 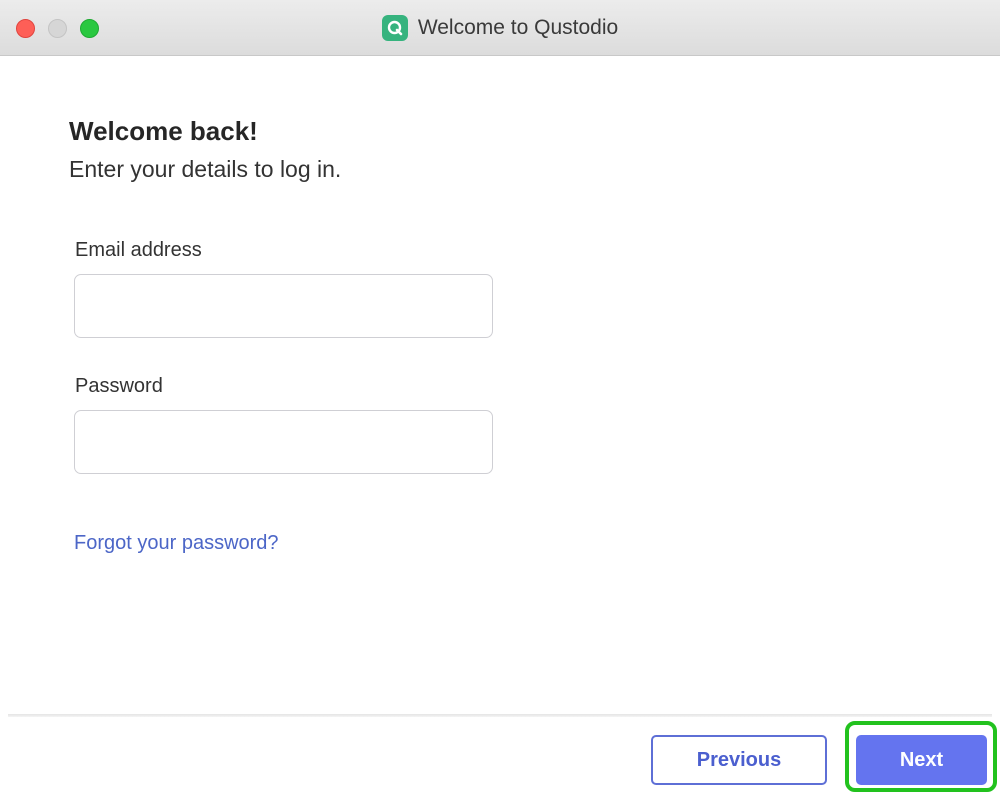 I want to click on footer-divider, so click(x=500, y=715).